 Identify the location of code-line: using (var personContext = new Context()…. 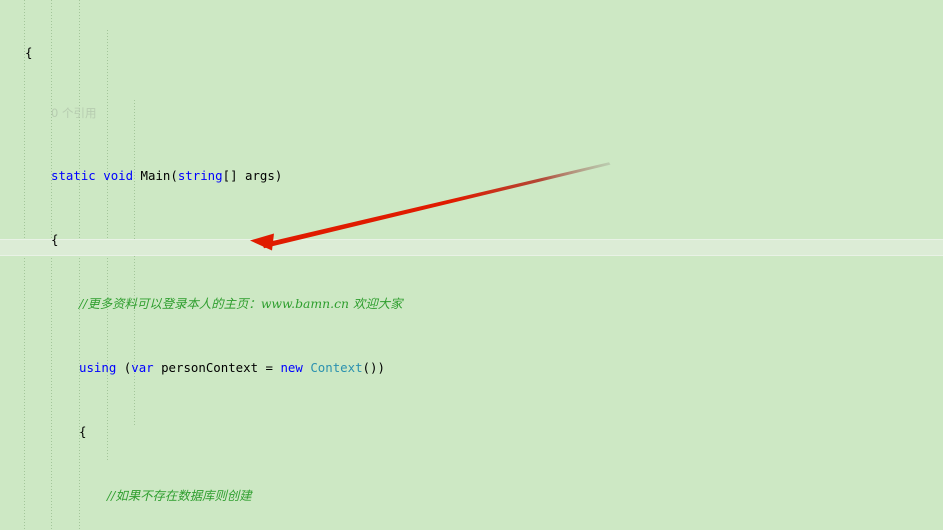
(232, 367).